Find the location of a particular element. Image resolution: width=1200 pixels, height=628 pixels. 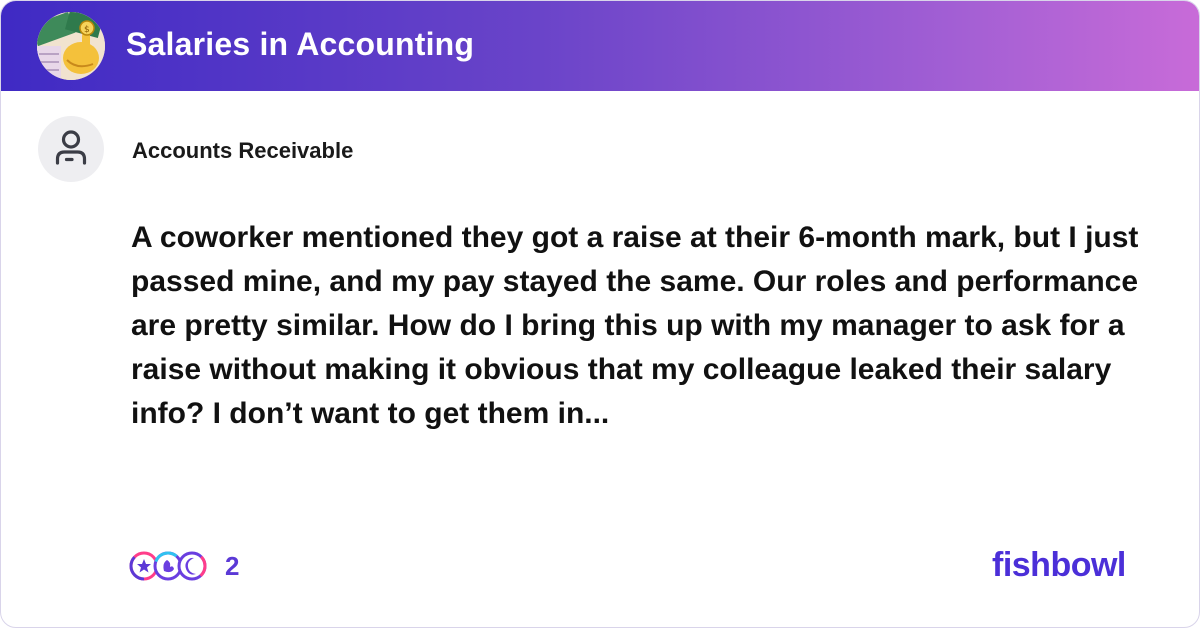

bowl-header: $ Salaries in Accounting is located at coordinates (600, 46).